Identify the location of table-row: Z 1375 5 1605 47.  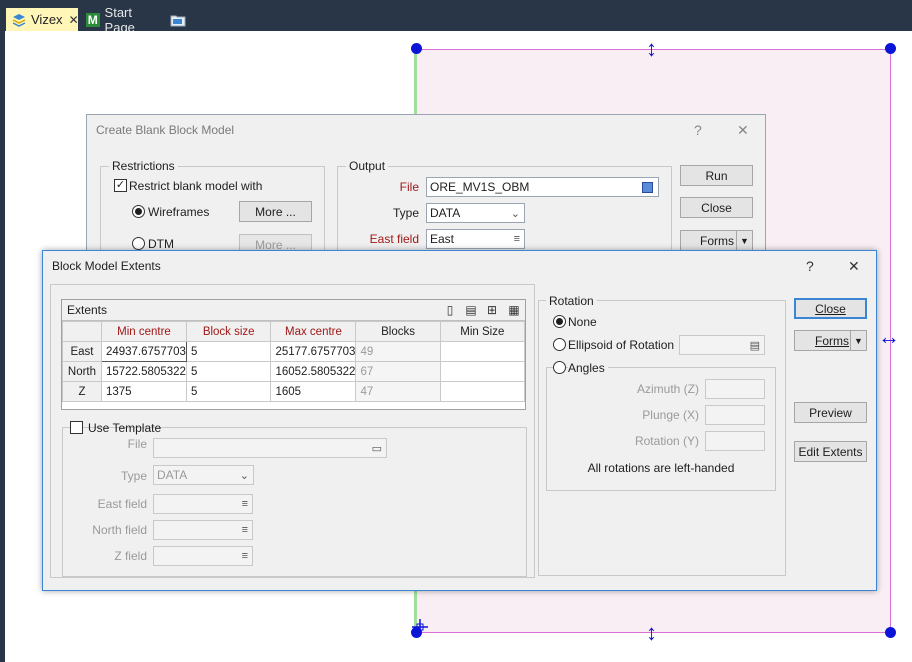
(294, 391).